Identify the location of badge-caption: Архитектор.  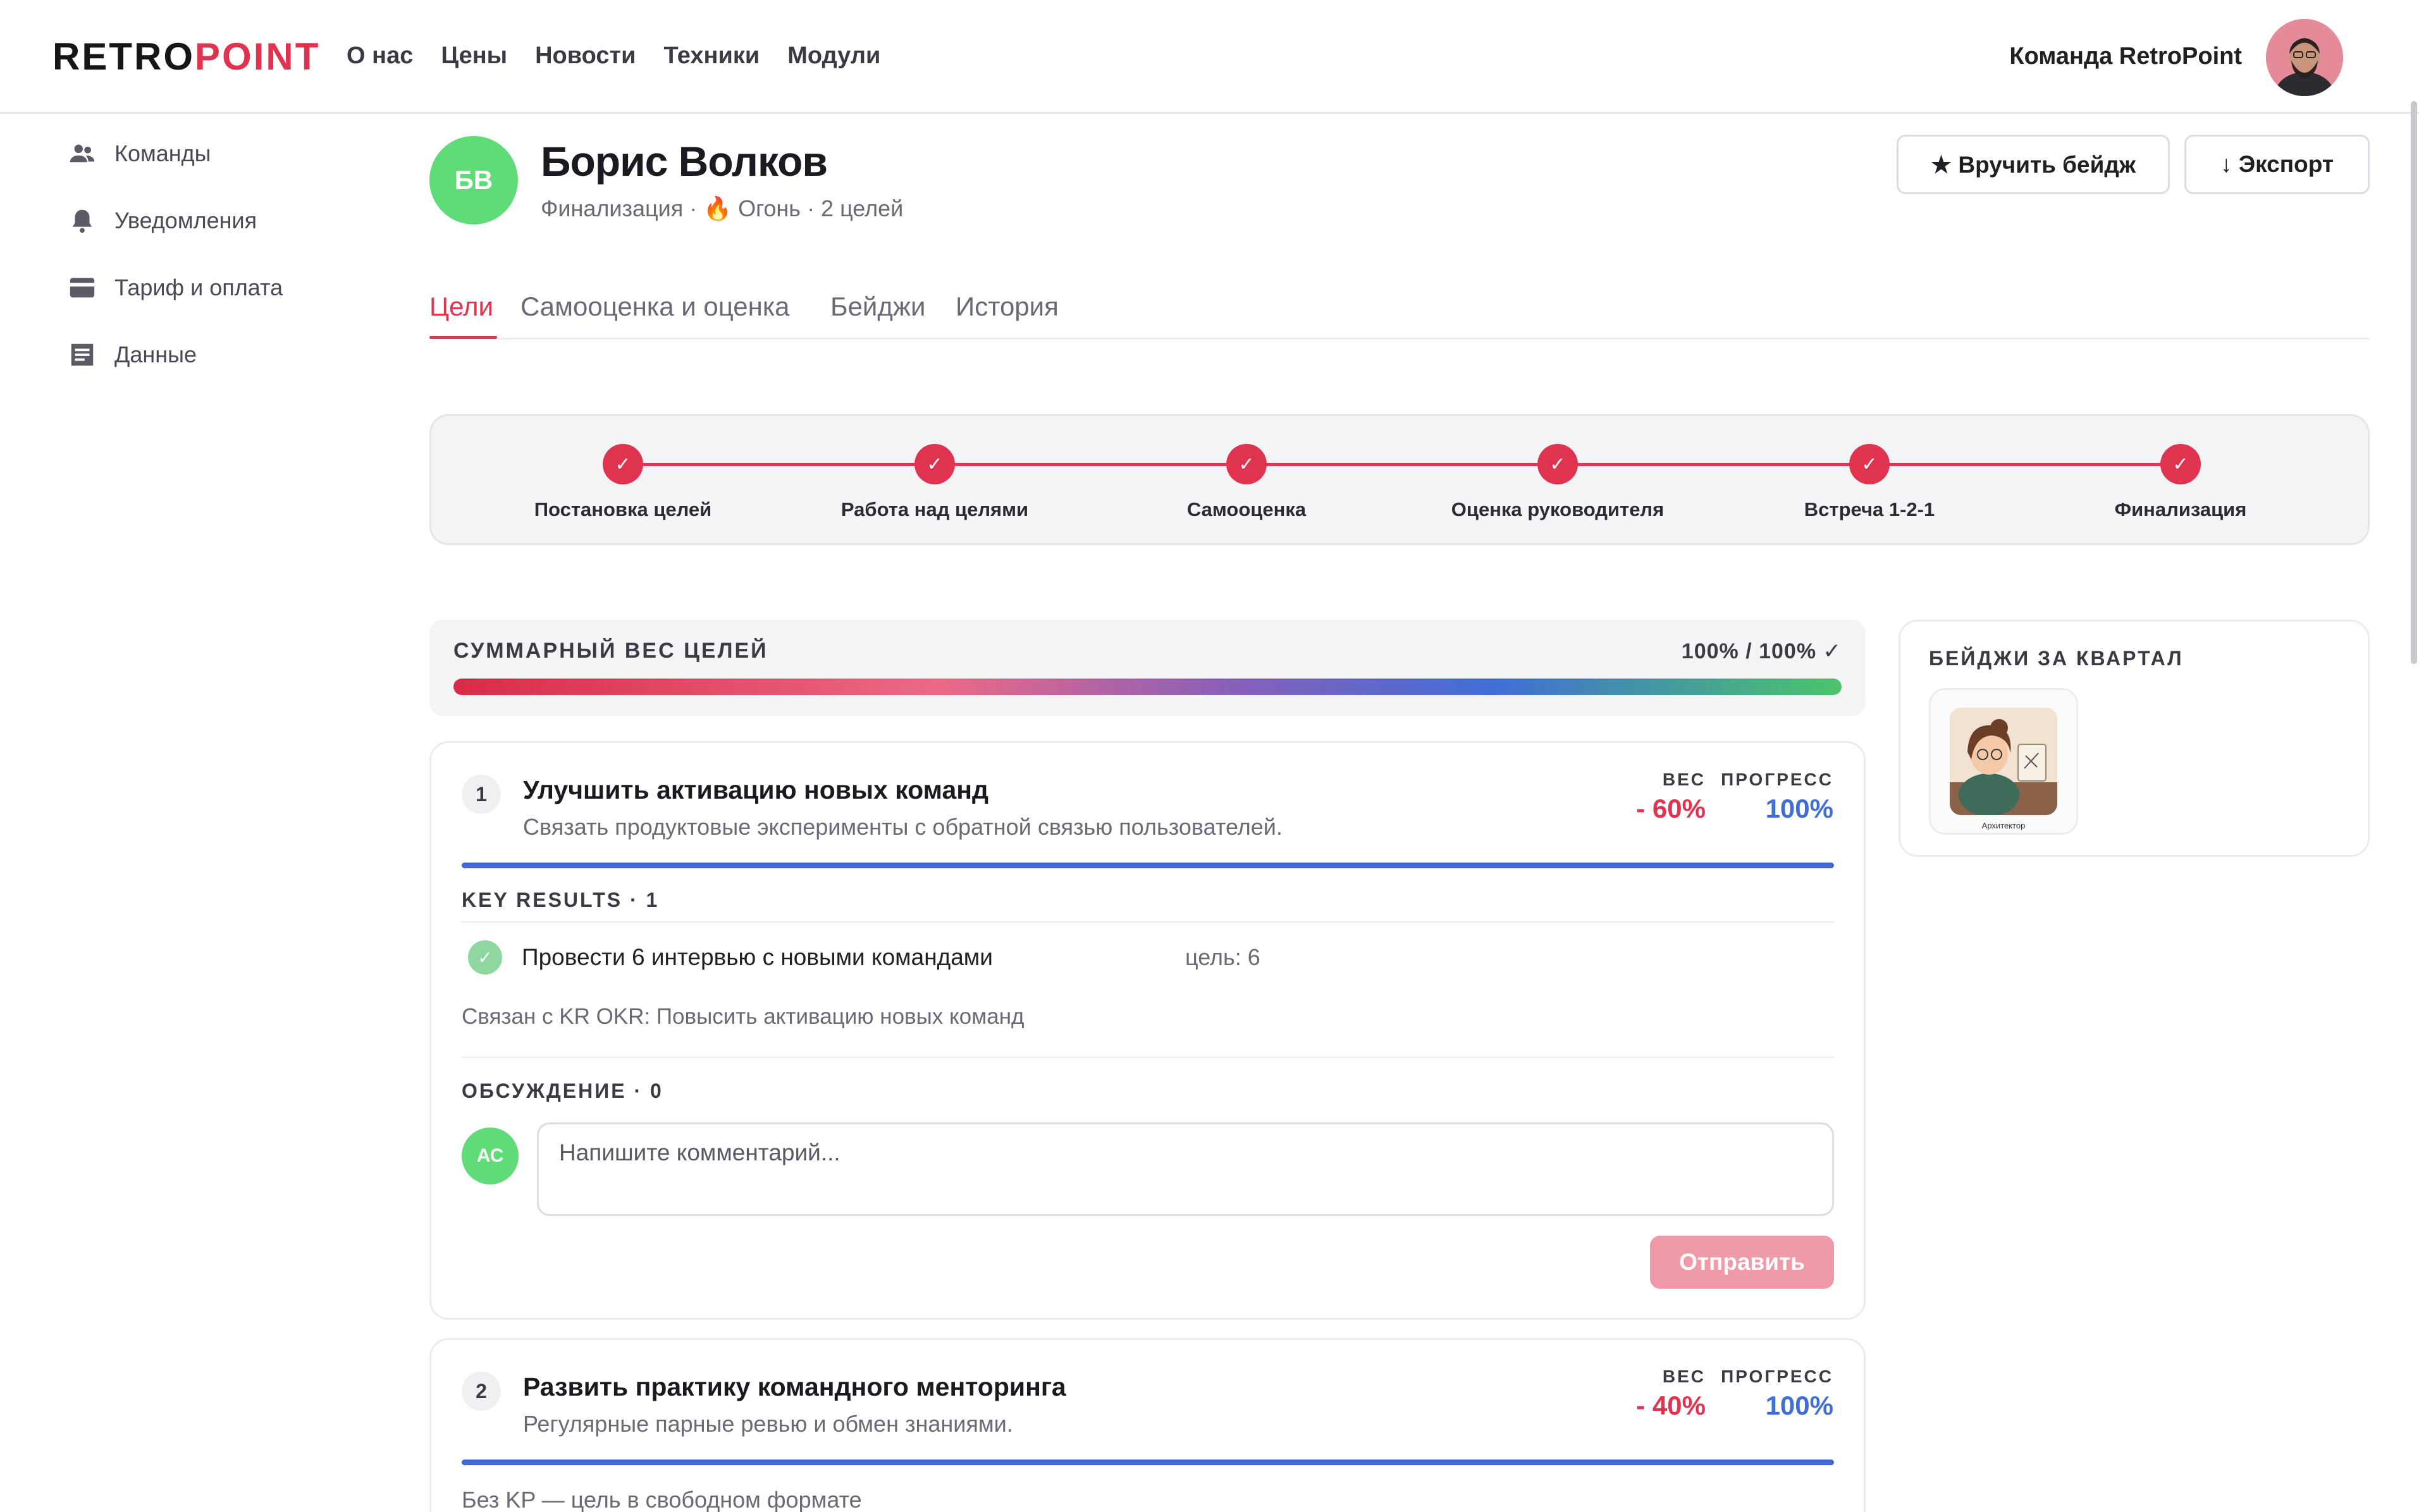
(2003, 825).